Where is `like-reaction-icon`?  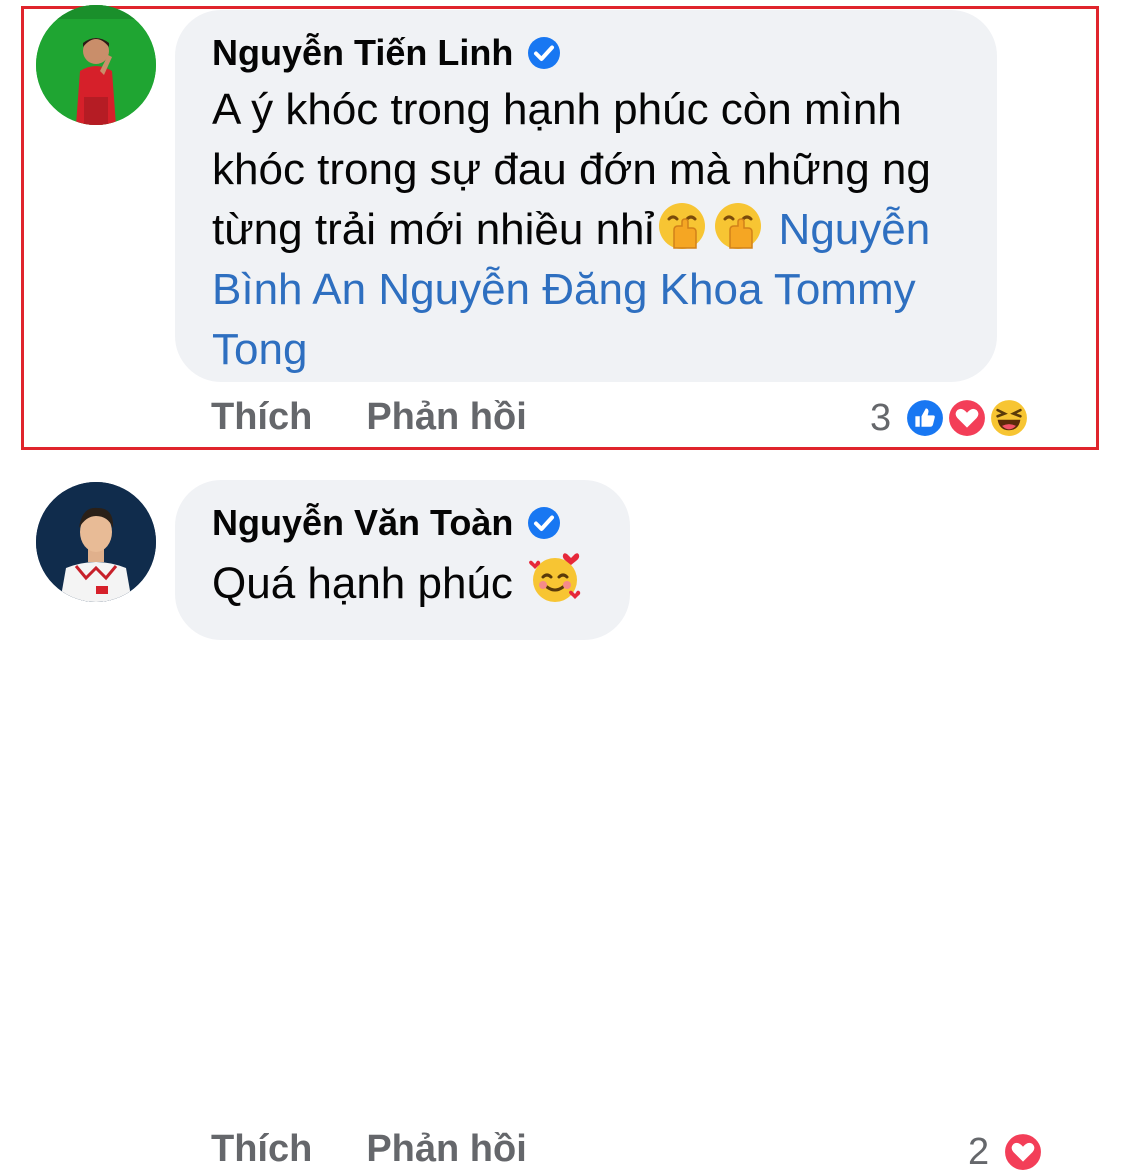
like-reaction-icon is located at coordinates (925, 418).